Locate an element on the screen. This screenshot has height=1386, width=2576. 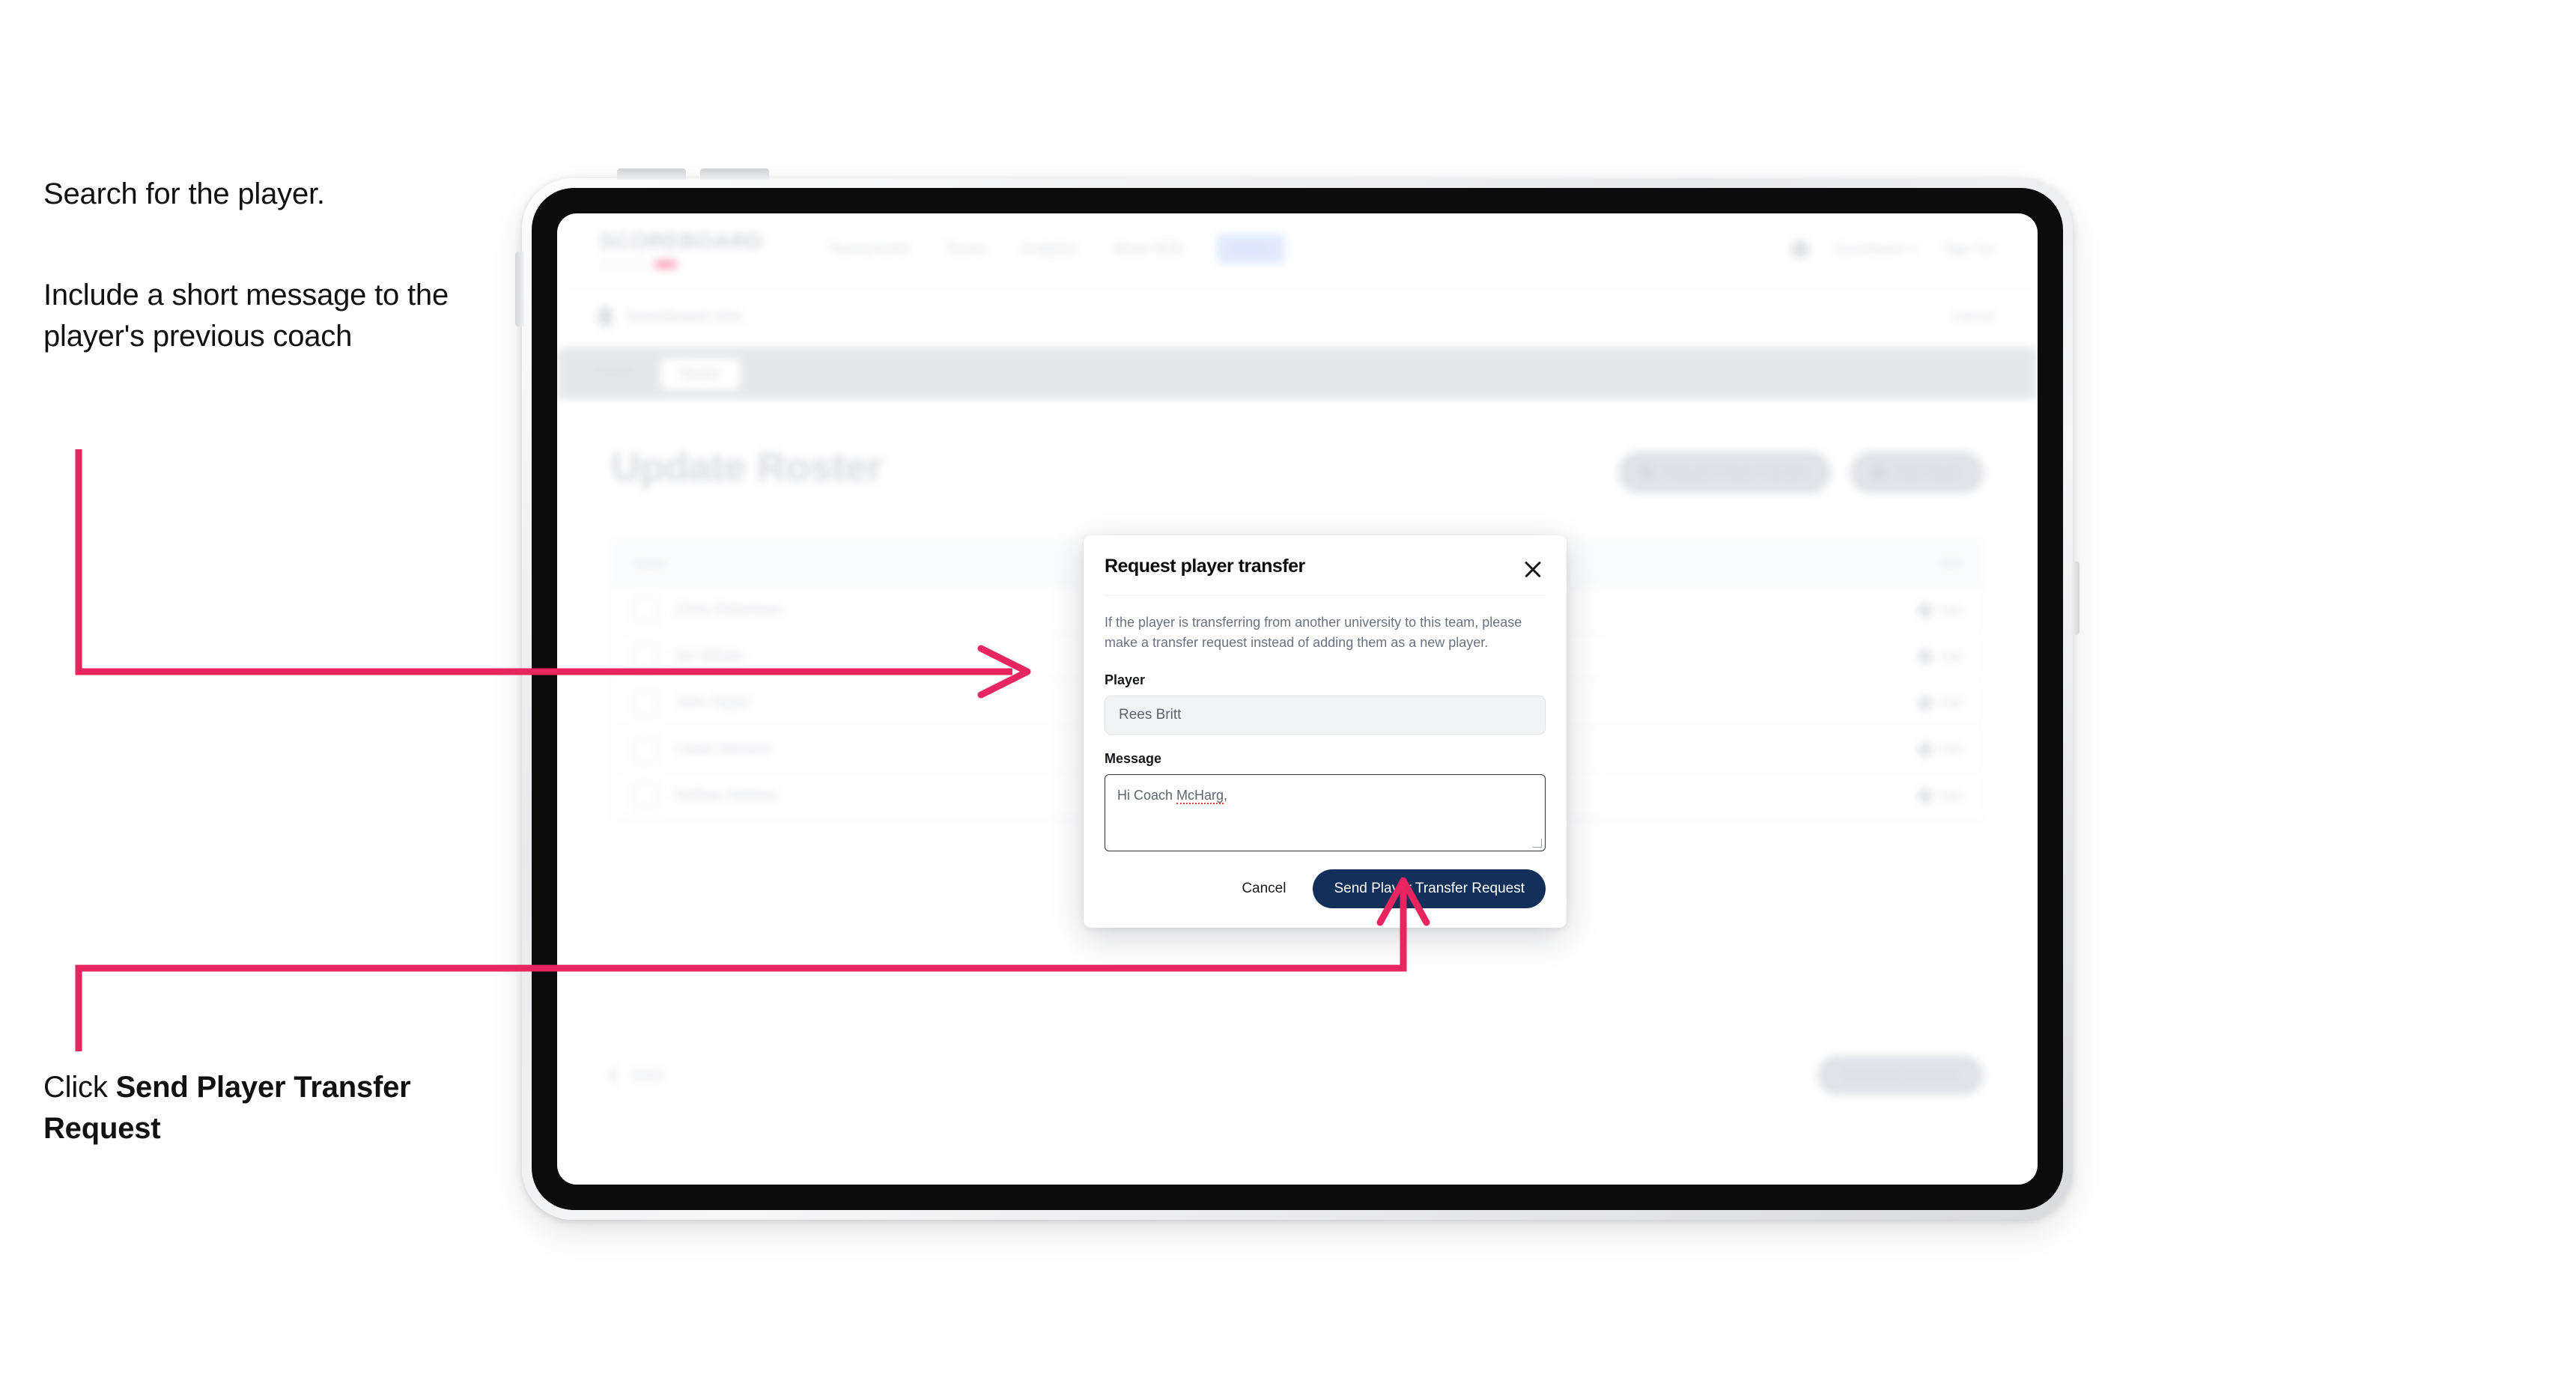
request-player-transfer-label: Request Player Transfer is located at coordinates (1735, 472).